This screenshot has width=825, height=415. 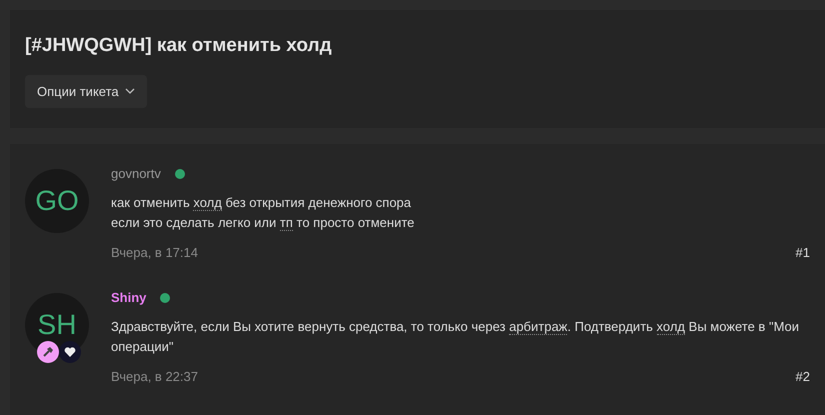 I want to click on ticket-title: [#JHWQGWH] как отменить холд, so click(x=179, y=46).